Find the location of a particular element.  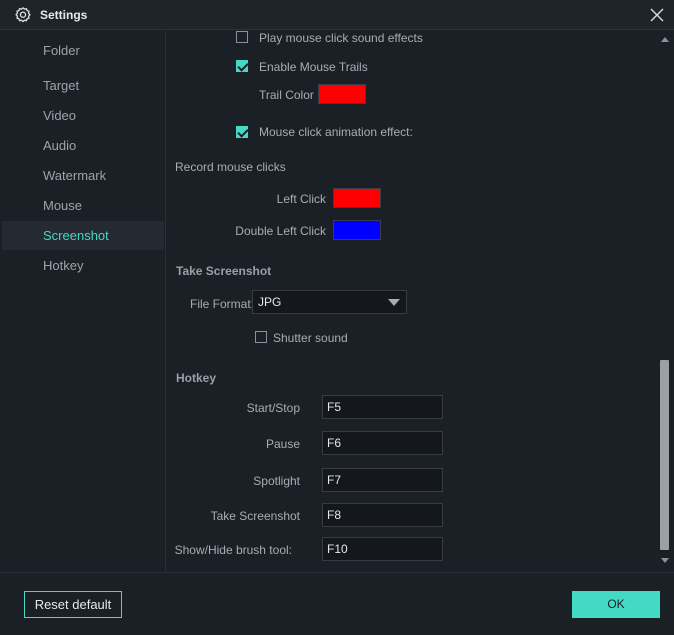

shutter-sound-label: Shutter sound is located at coordinates (310, 338).